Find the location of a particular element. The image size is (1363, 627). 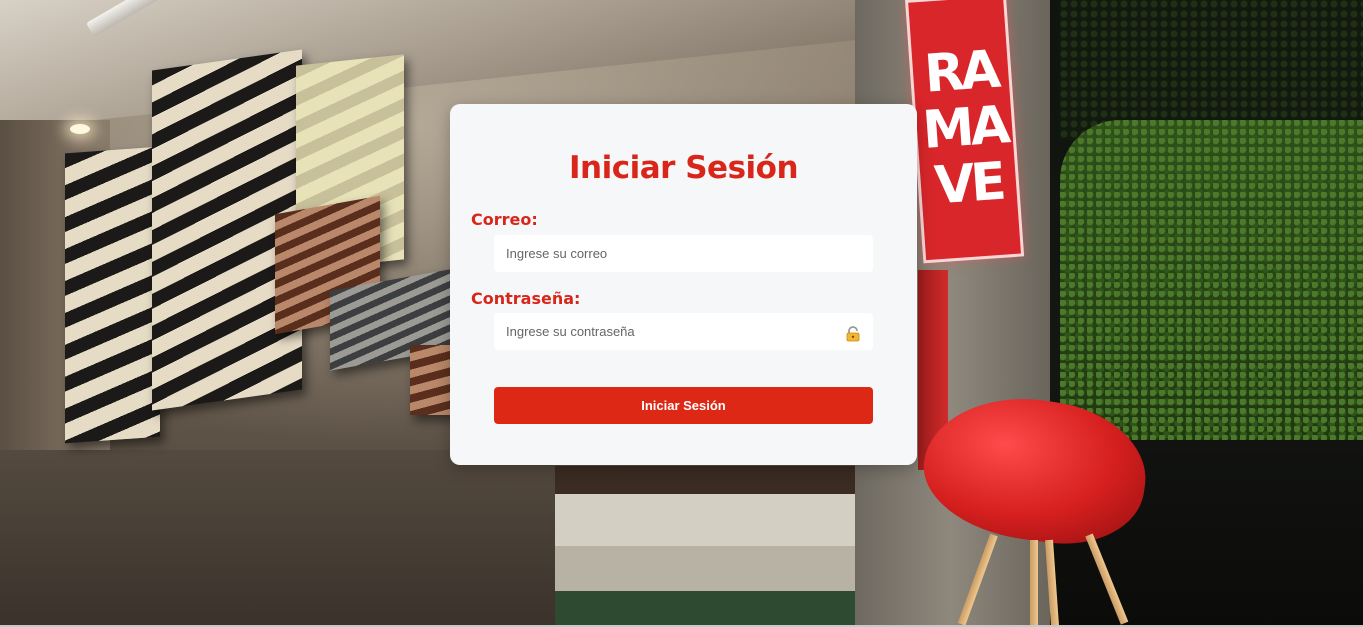

store-sign-logo: RA MA VE is located at coordinates (965, 132).